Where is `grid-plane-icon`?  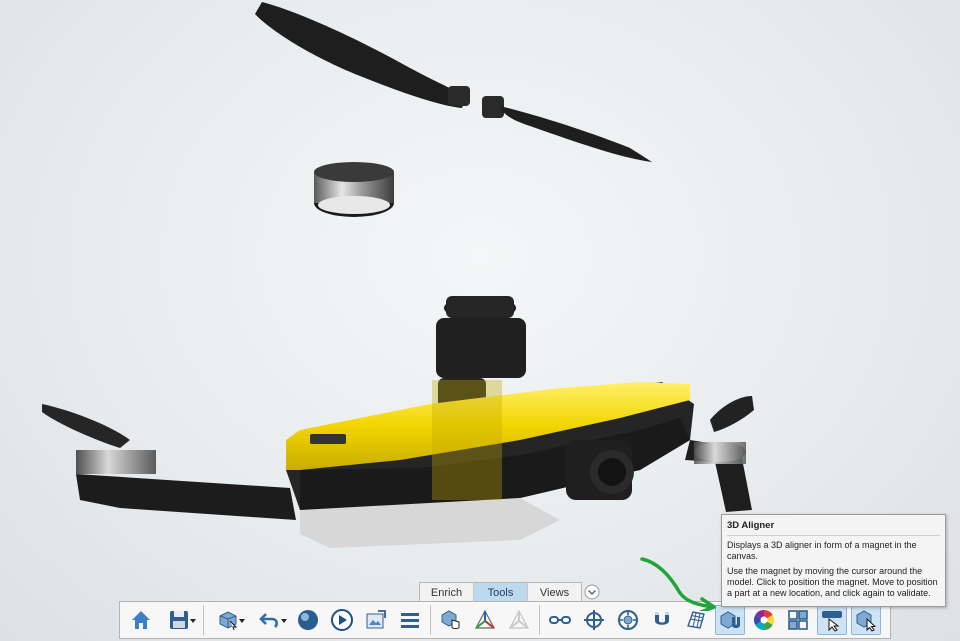
grid-plane-icon is located at coordinates (696, 620).